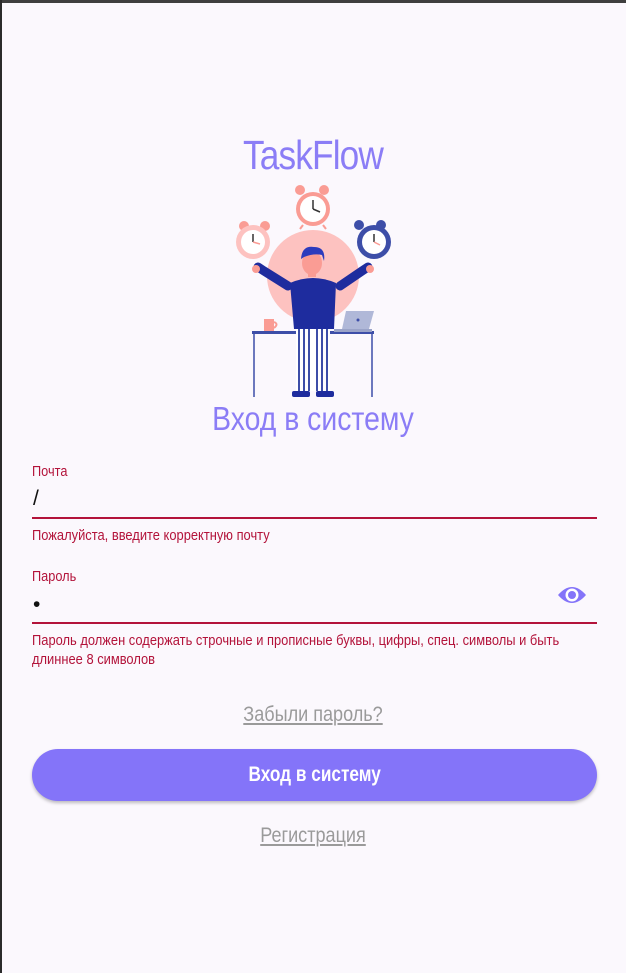 The width and height of the screenshot is (626, 973). What do you see at coordinates (314, 623) in the screenshot?
I see `password-underline` at bounding box center [314, 623].